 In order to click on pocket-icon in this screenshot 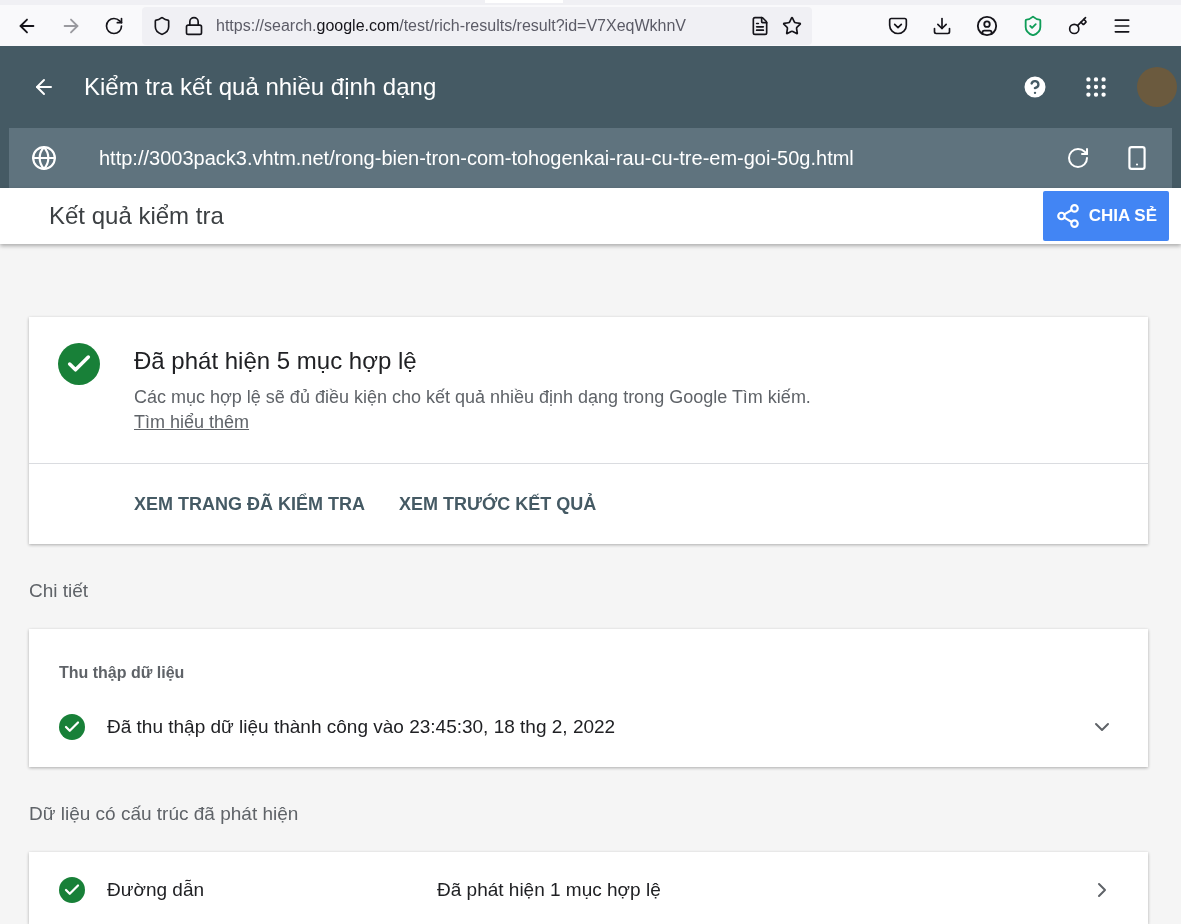, I will do `click(898, 25)`.